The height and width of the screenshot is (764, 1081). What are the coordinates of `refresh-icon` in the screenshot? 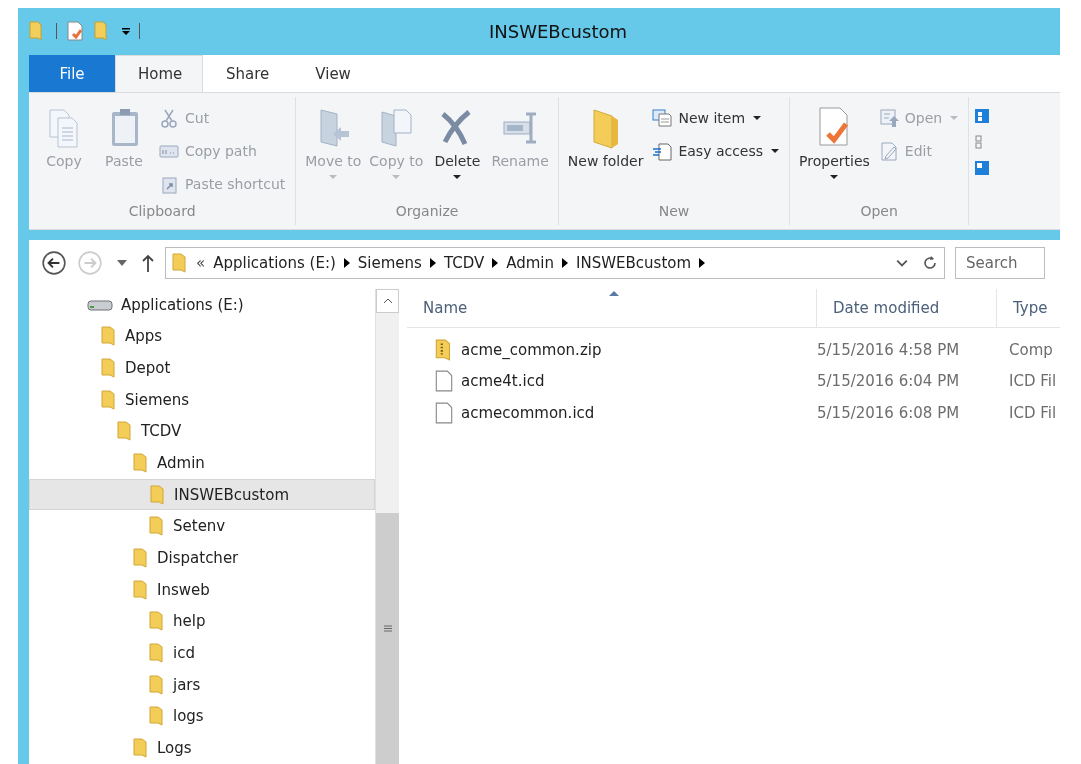 It's located at (930, 263).